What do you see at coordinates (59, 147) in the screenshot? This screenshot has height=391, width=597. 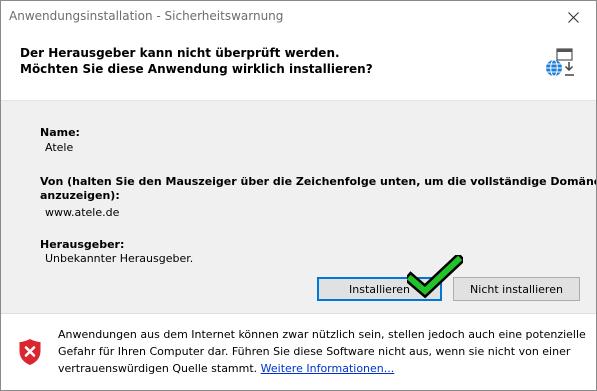 I see `name-value: Atele` at bounding box center [59, 147].